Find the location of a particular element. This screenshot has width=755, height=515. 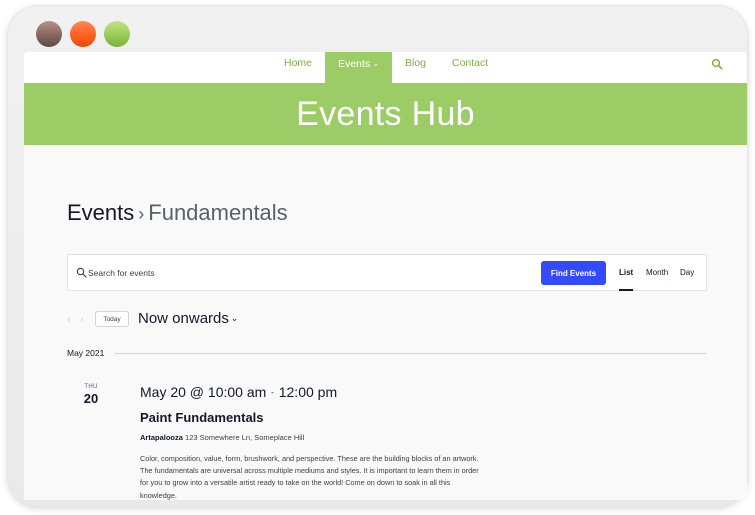

month-separator: May 2021 is located at coordinates (387, 354).